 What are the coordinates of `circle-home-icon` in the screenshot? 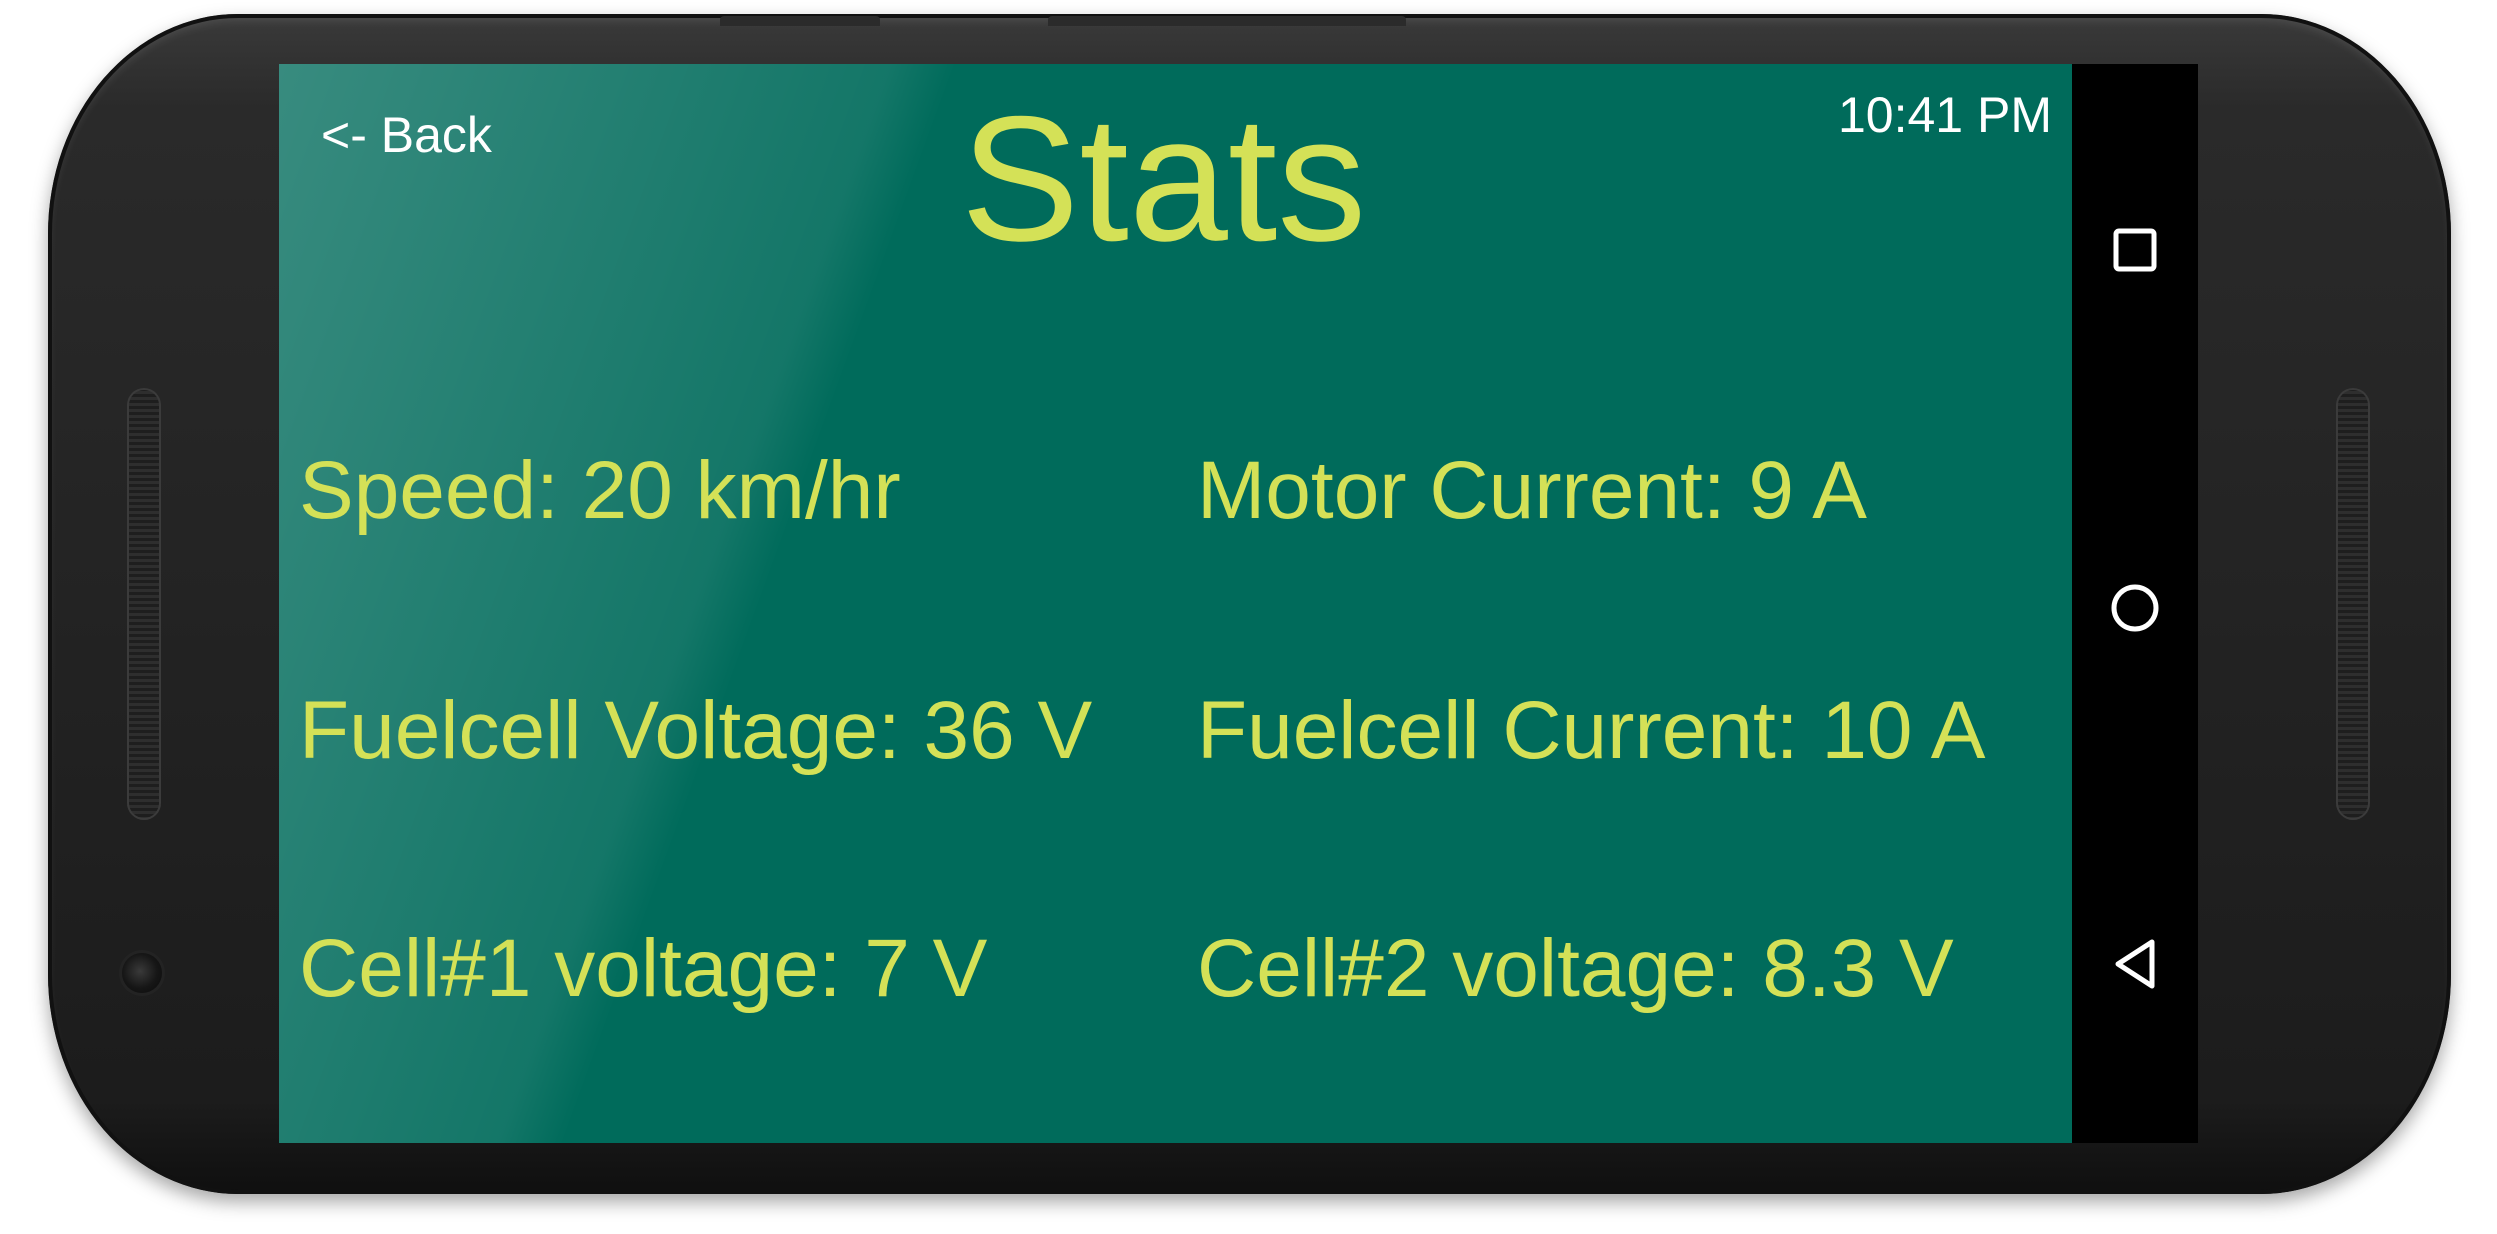 It's located at (2135, 608).